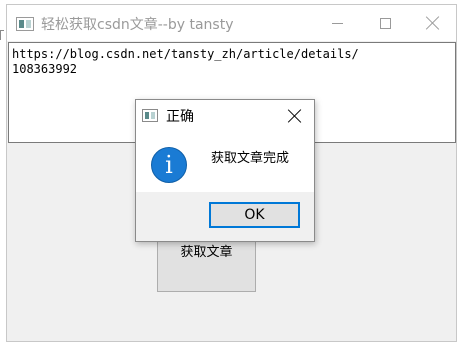 The image size is (462, 346). I want to click on background-window-edge, so click(2, 35).